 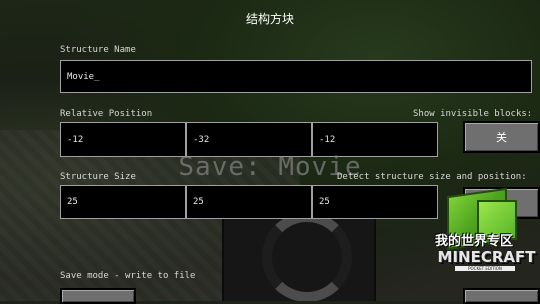 What do you see at coordinates (296, 76) in the screenshot?
I see `structure-name-input: Movie_` at bounding box center [296, 76].